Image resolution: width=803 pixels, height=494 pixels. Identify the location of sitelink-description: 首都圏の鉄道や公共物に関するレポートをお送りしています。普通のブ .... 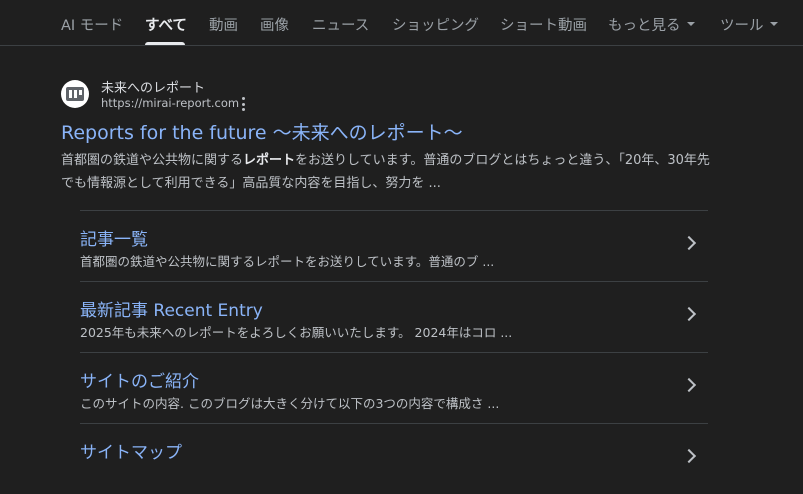
(287, 261).